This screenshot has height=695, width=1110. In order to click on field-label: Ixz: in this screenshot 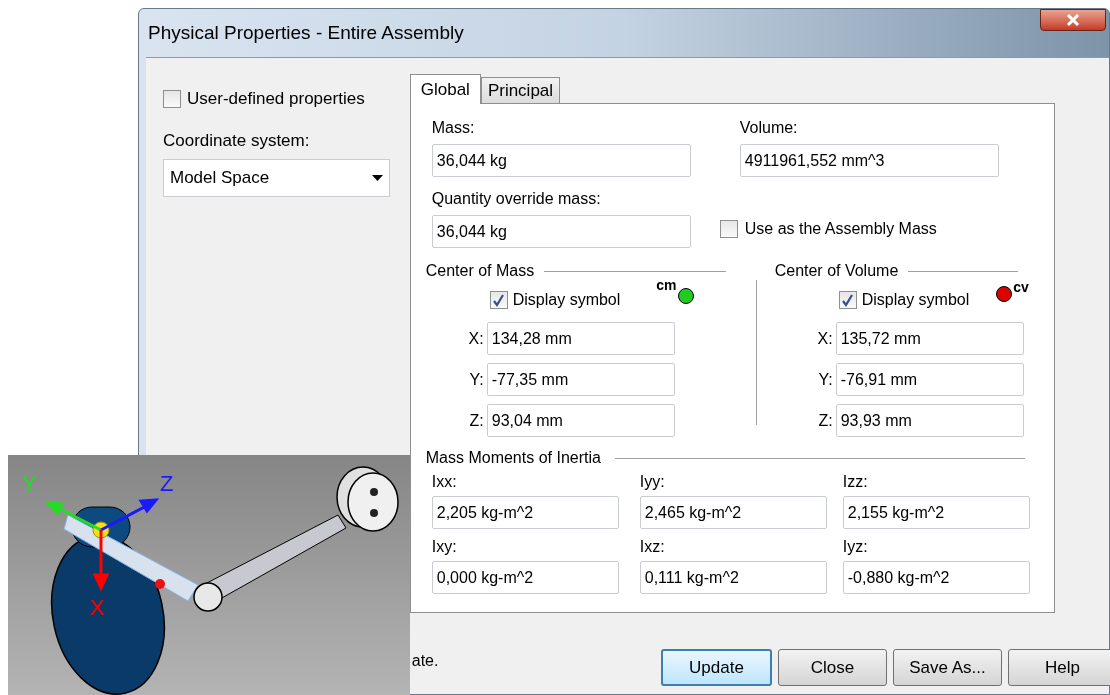, I will do `click(652, 547)`.